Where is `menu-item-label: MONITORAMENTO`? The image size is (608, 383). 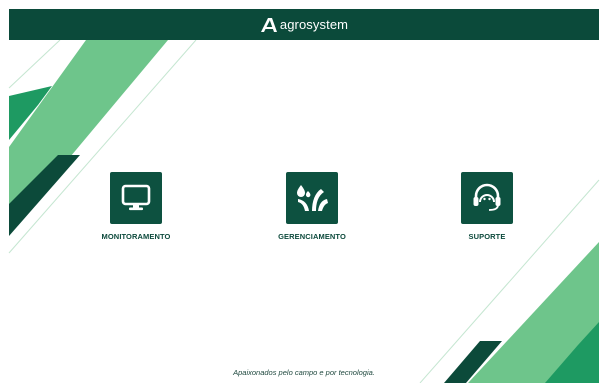
menu-item-label: MONITORAMENTO is located at coordinates (136, 236).